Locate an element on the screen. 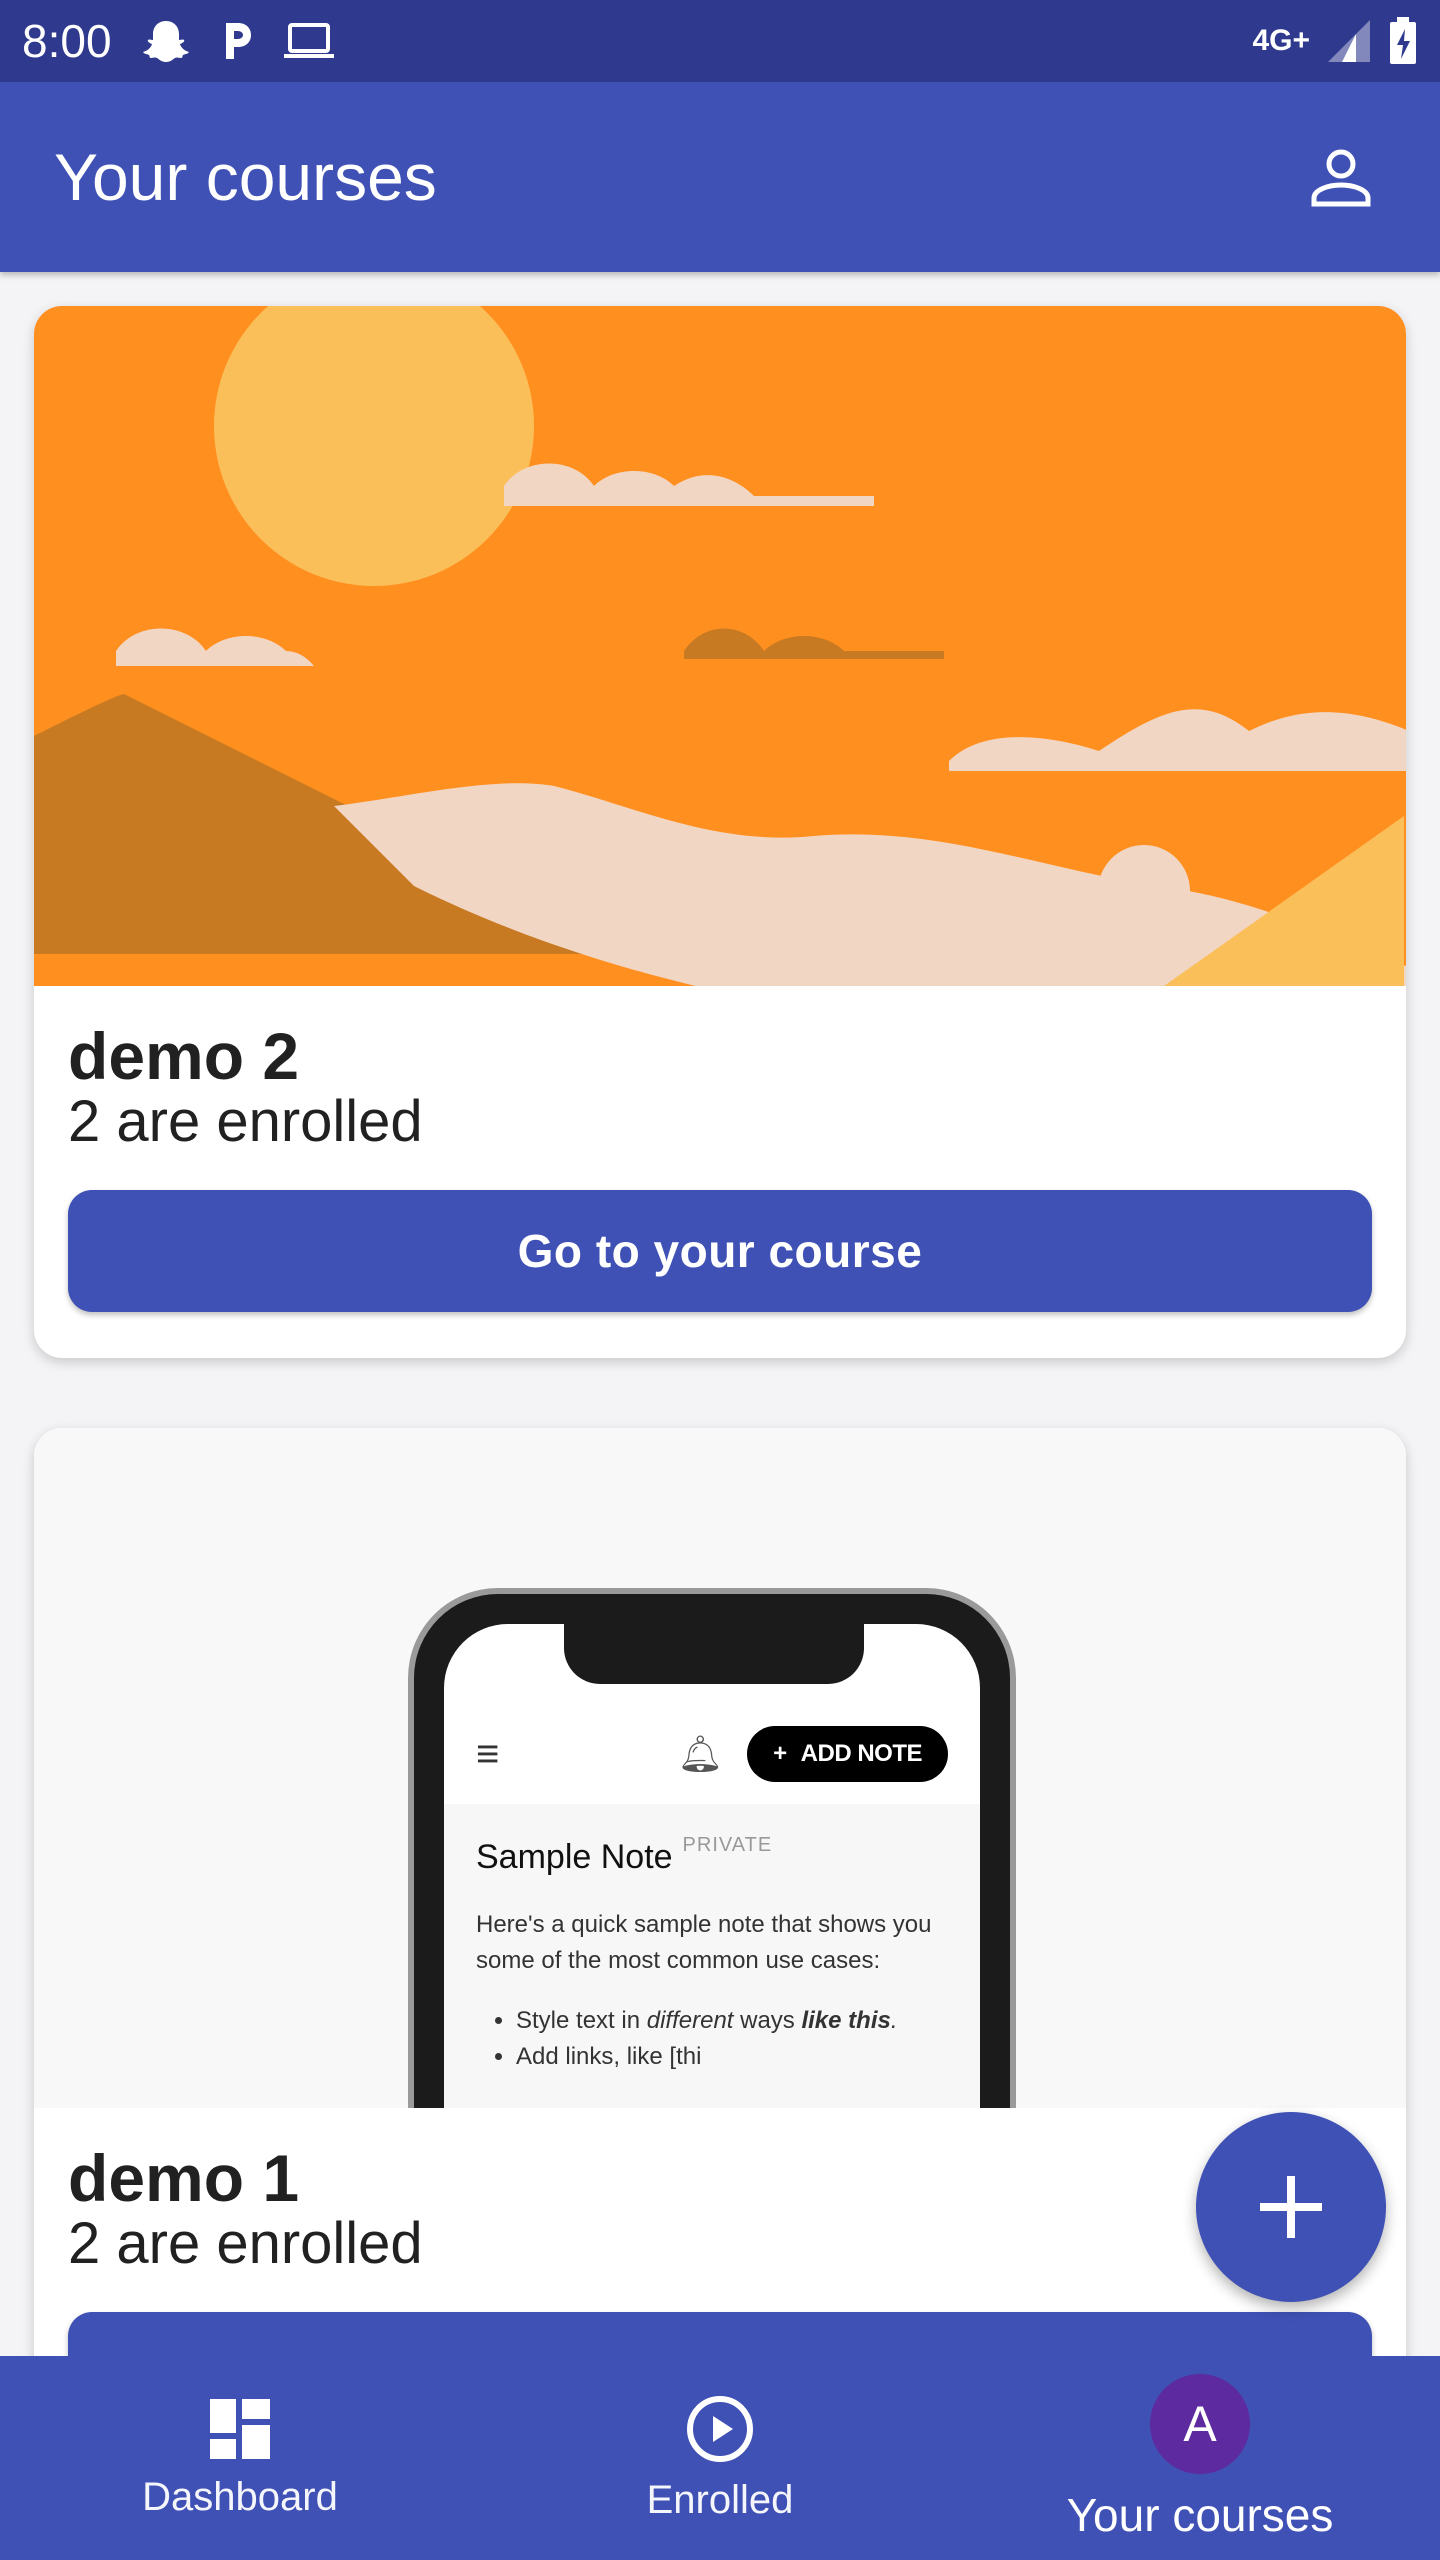 The image size is (1440, 2560). nav-label: Dashboard is located at coordinates (240, 2496).